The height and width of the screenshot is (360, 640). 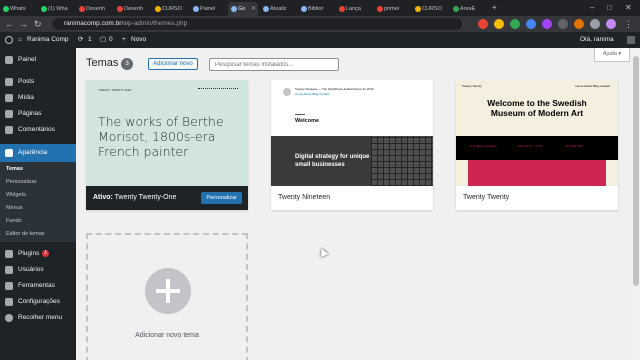 What do you see at coordinates (38, 60) in the screenshot?
I see `sidebar-item-painel: Painel` at bounding box center [38, 60].